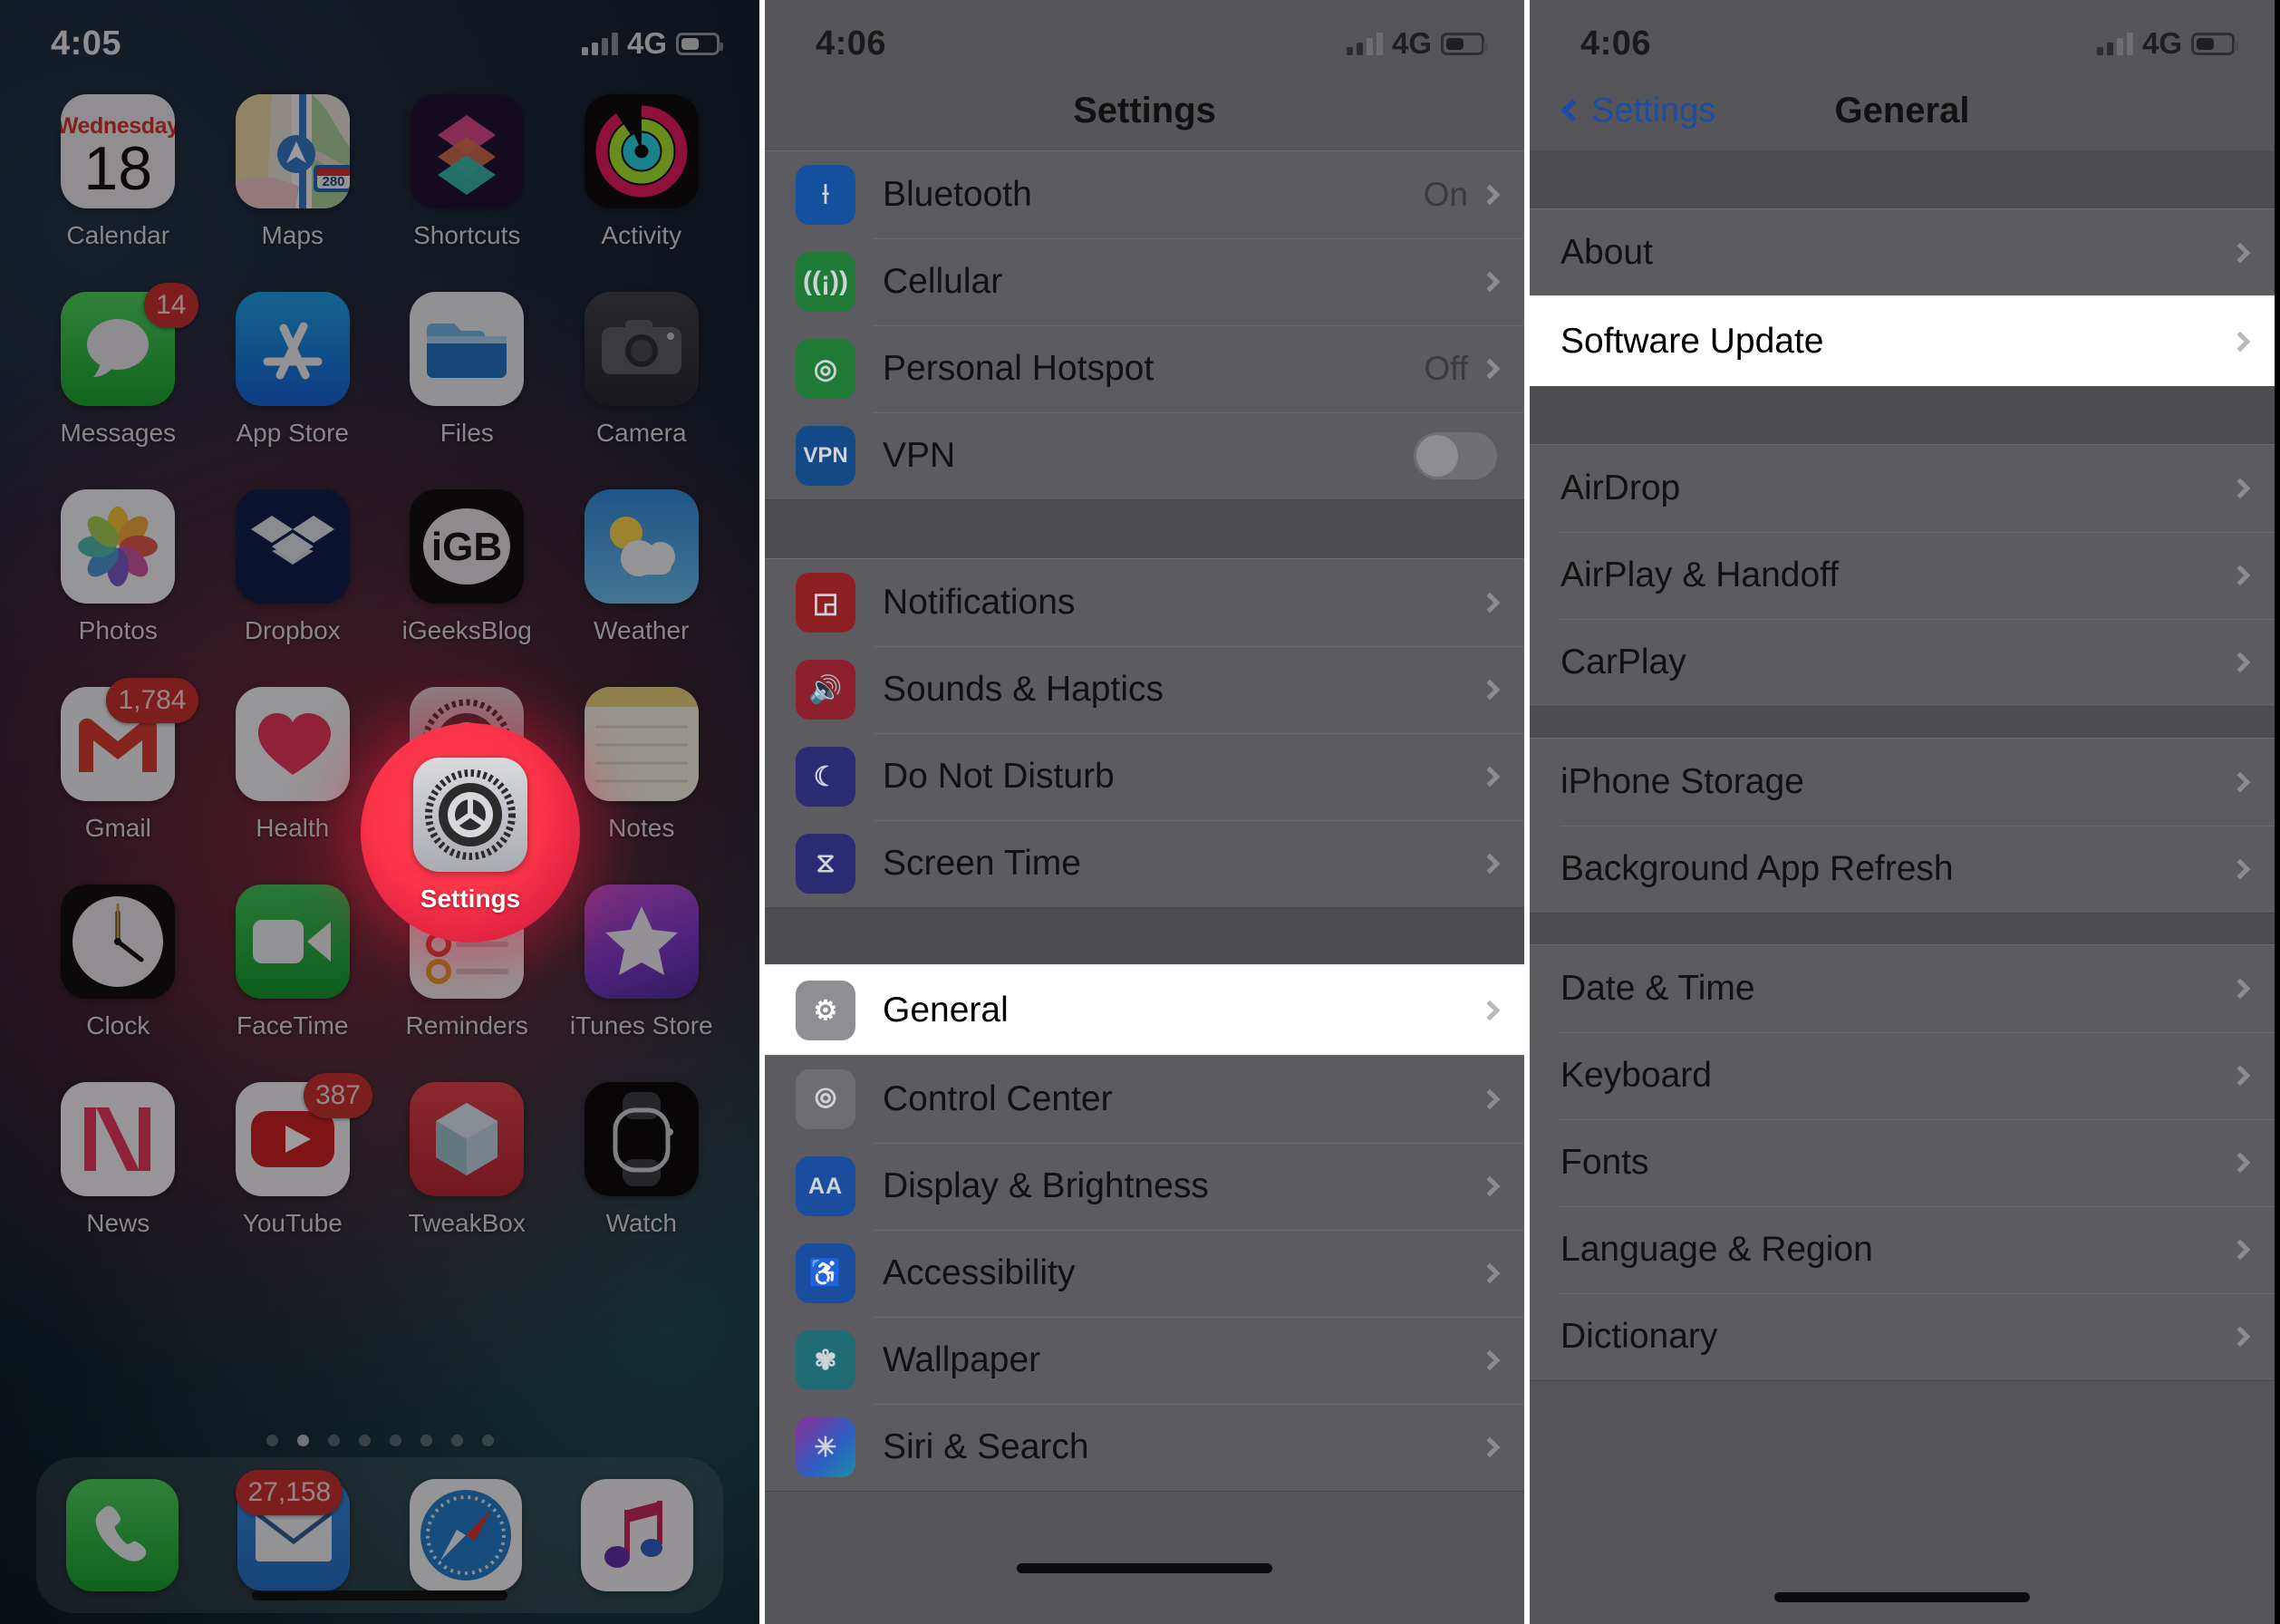  What do you see at coordinates (1446, 368) in the screenshot?
I see `row-value: Off` at bounding box center [1446, 368].